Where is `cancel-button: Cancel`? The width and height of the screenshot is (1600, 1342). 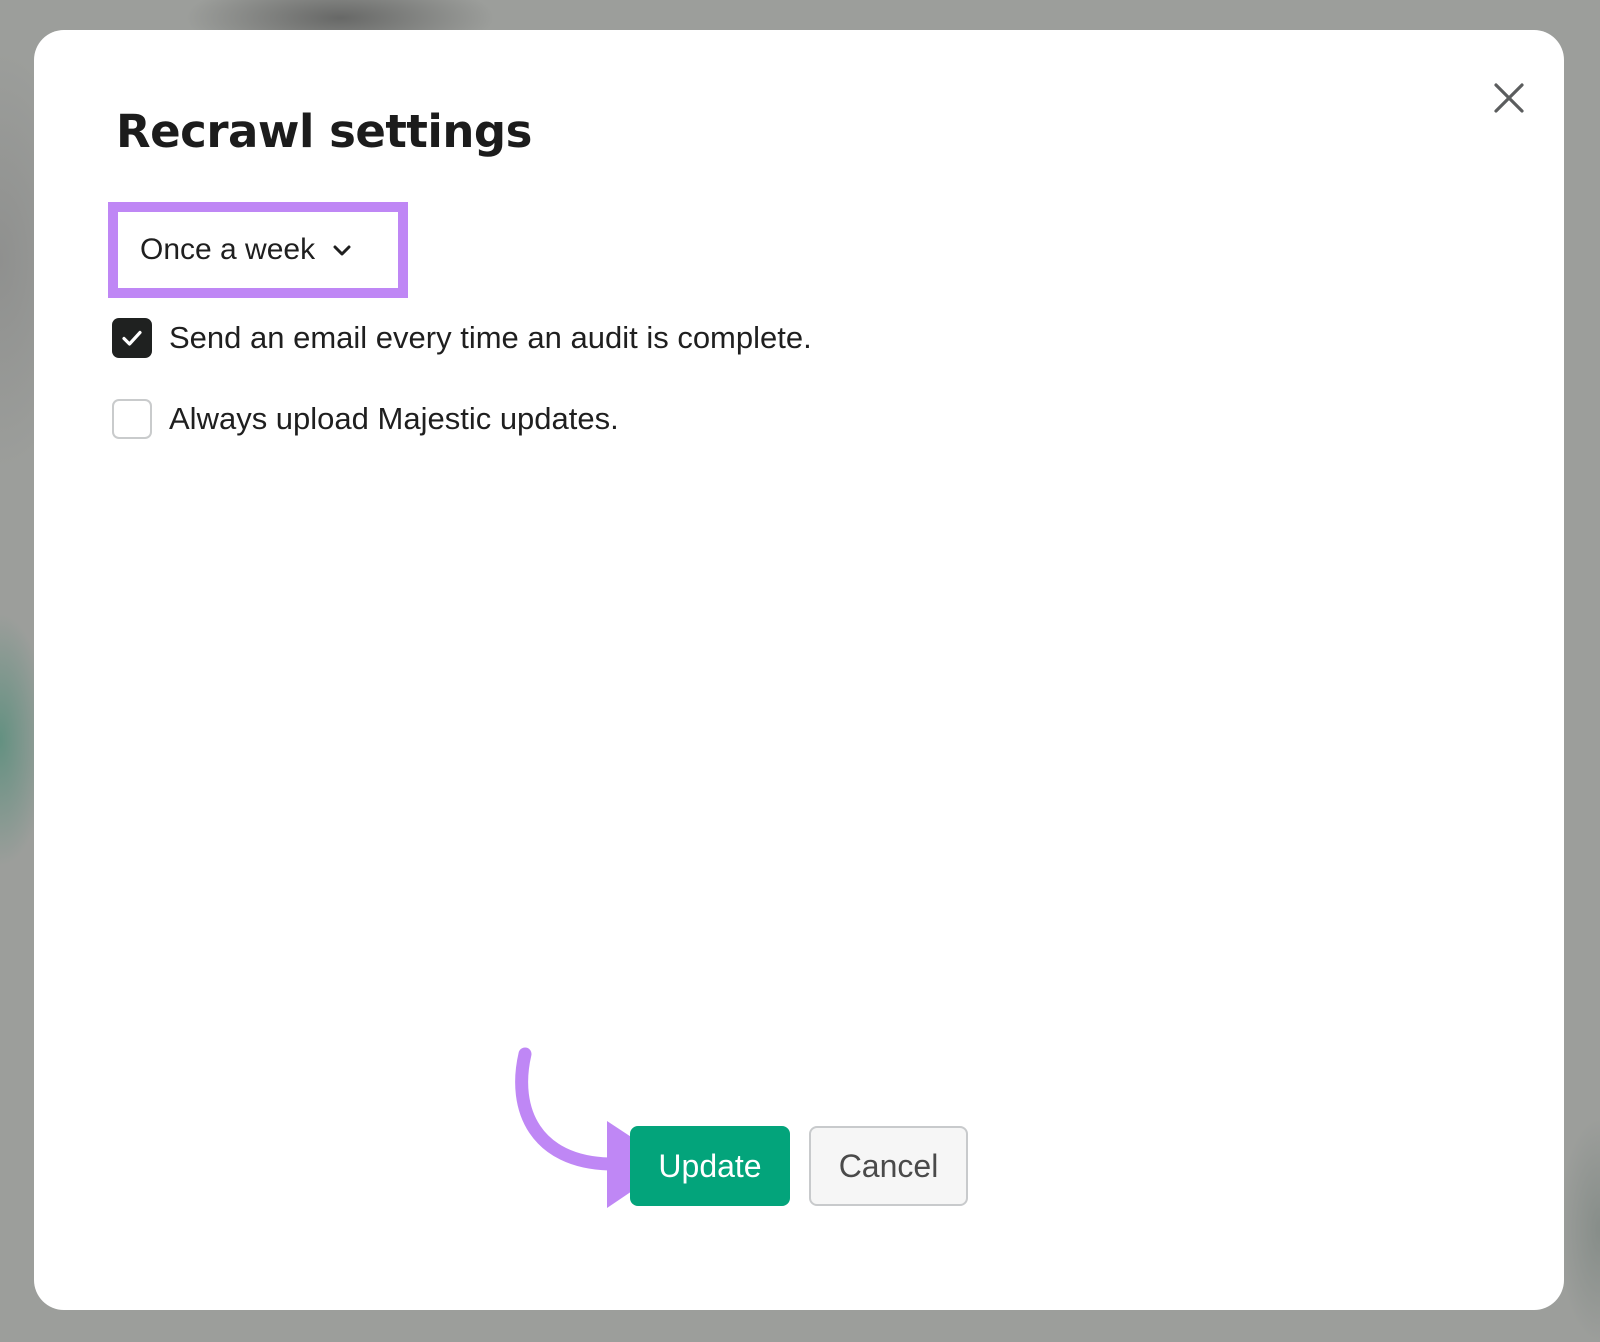 cancel-button: Cancel is located at coordinates (888, 1166).